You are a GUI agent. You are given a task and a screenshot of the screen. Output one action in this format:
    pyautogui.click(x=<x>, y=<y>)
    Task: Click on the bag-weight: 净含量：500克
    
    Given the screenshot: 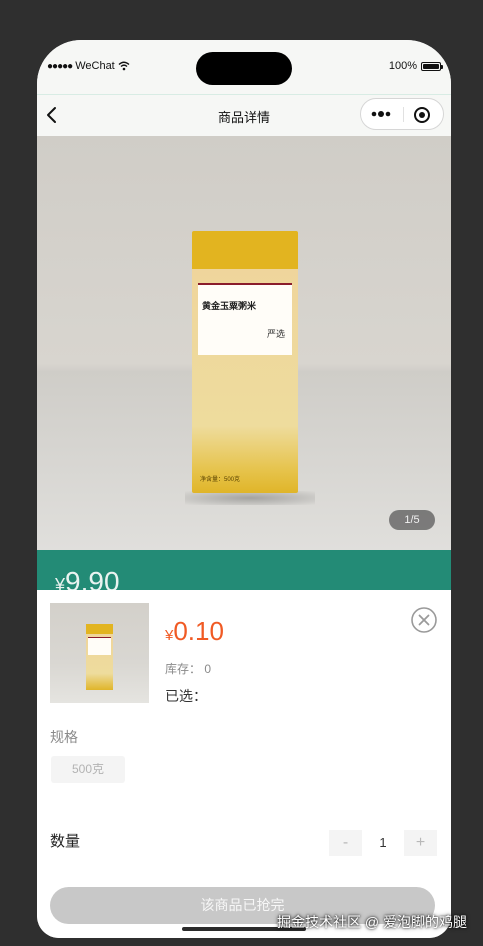 What is the action you would take?
    pyautogui.click(x=220, y=480)
    